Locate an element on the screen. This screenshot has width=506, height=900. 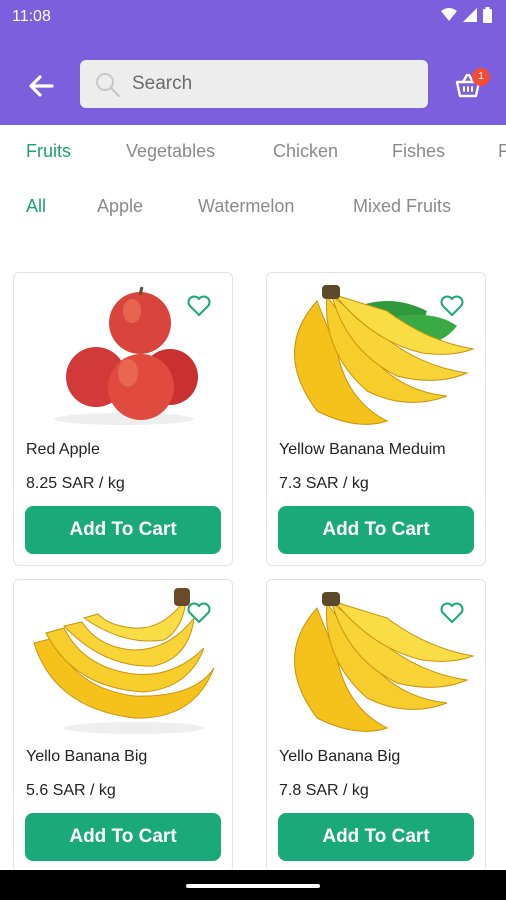
home-gesture-handle is located at coordinates (253, 886).